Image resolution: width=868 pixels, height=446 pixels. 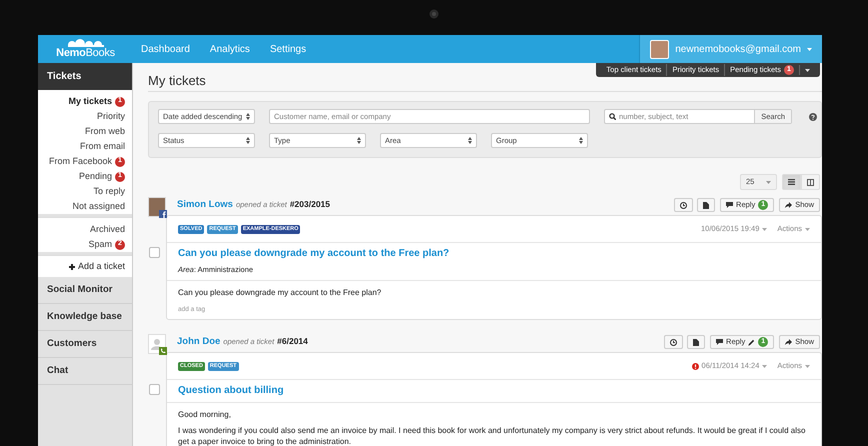 What do you see at coordinates (494, 390) in the screenshot?
I see `ticket-subject-link: Question about billing` at bounding box center [494, 390].